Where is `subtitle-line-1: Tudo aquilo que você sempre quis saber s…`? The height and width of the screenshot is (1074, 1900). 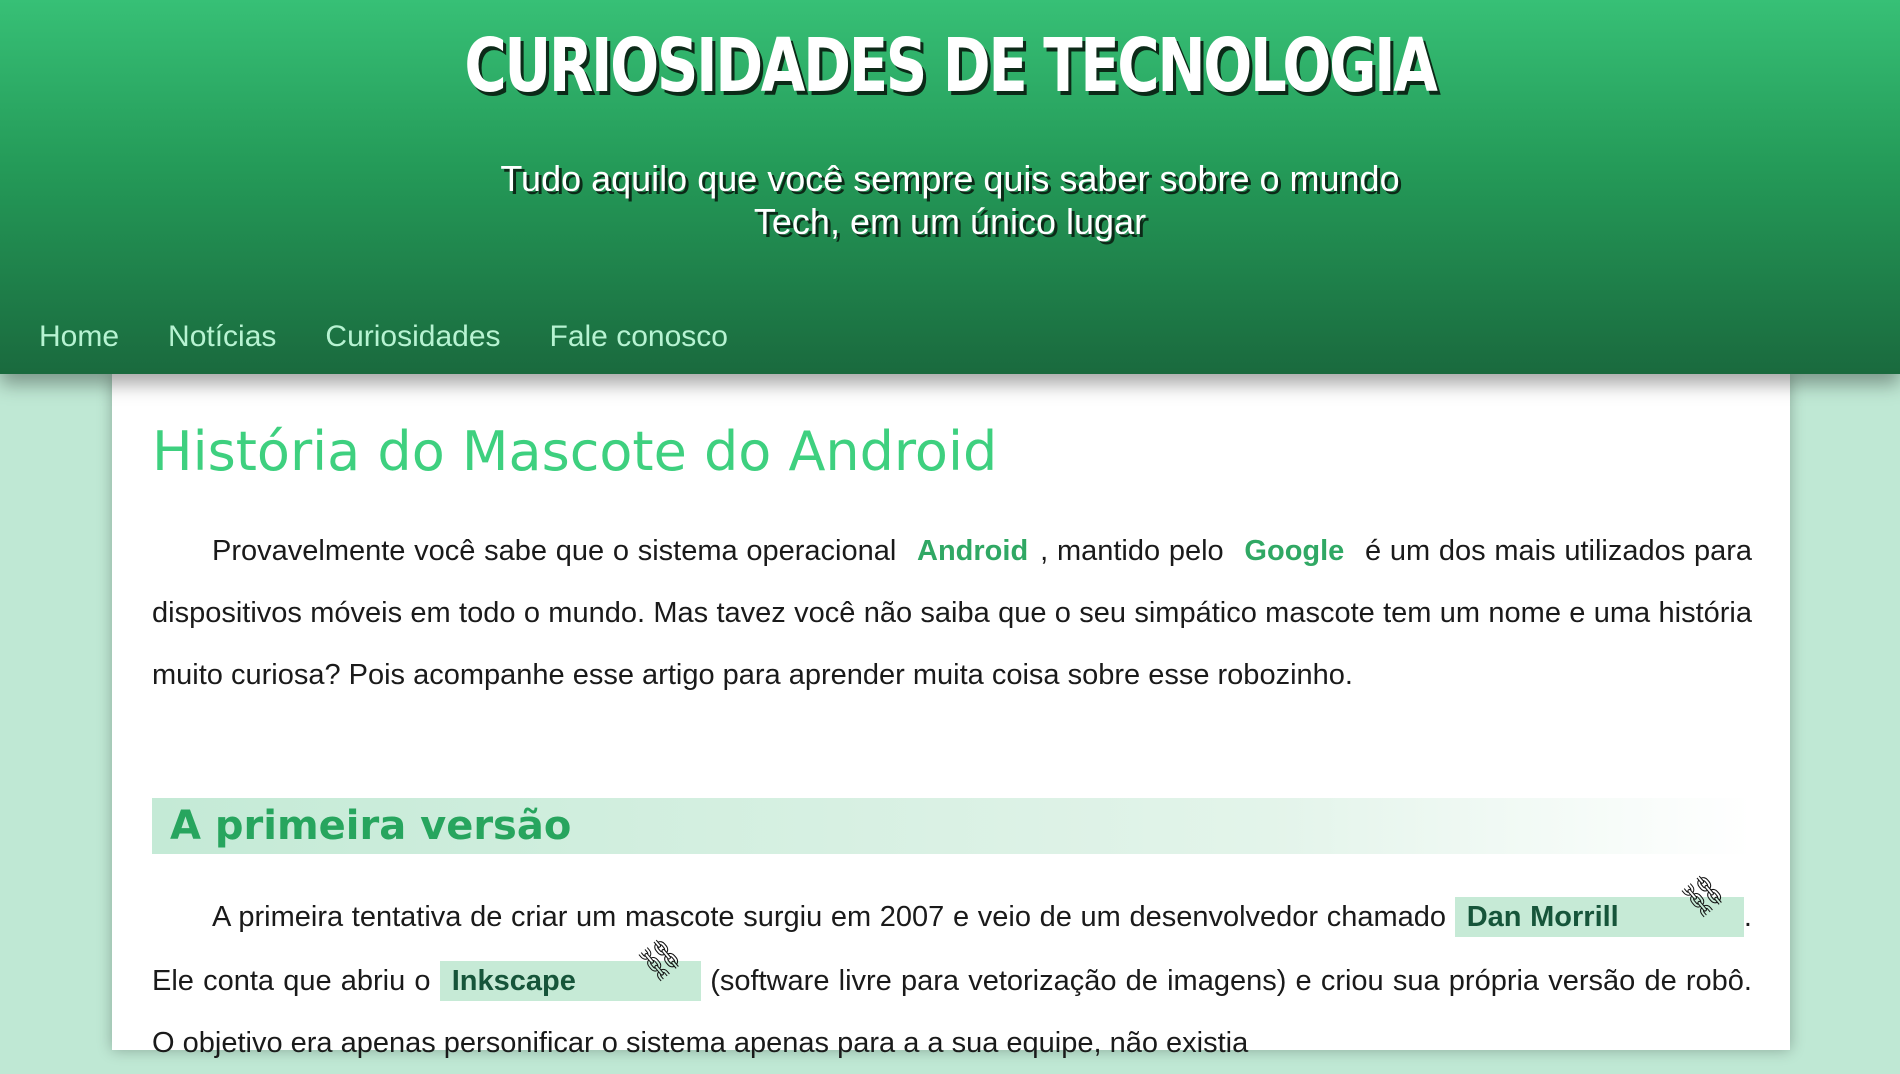 subtitle-line-1: Tudo aquilo que você sempre quis saber s… is located at coordinates (950, 178).